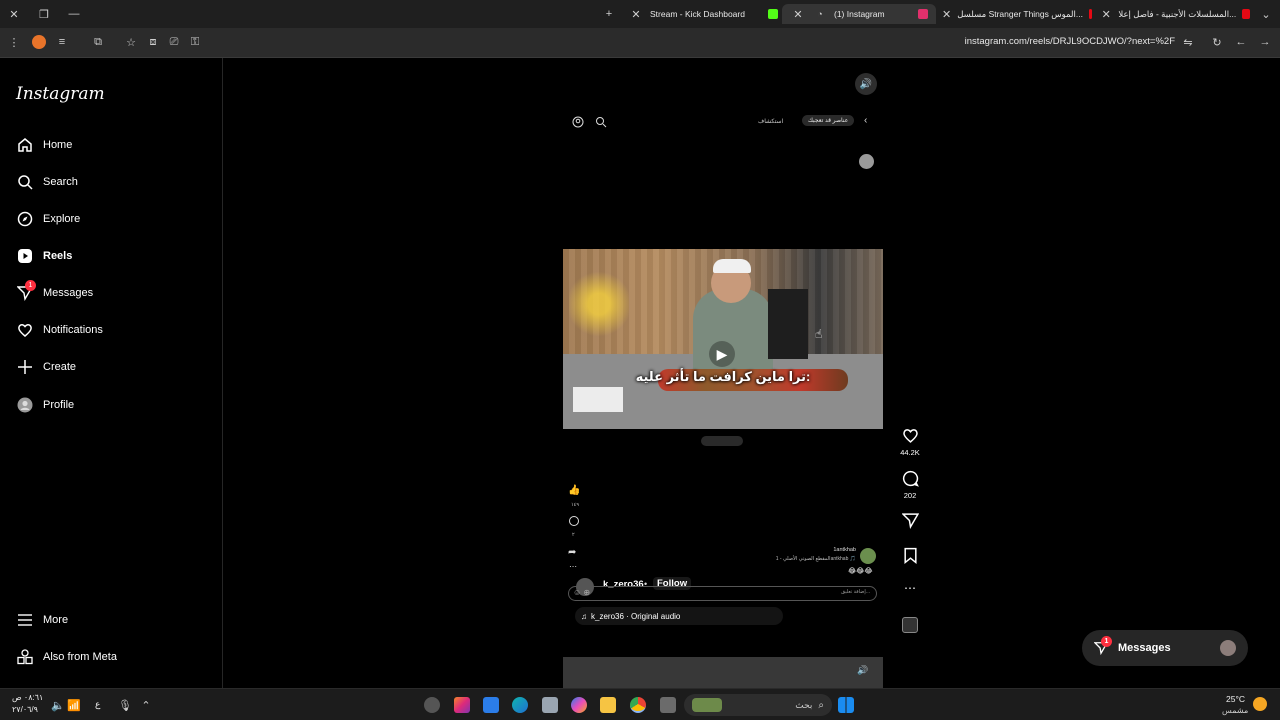  What do you see at coordinates (868, 556) in the screenshot?
I see `inner-avatar` at bounding box center [868, 556].